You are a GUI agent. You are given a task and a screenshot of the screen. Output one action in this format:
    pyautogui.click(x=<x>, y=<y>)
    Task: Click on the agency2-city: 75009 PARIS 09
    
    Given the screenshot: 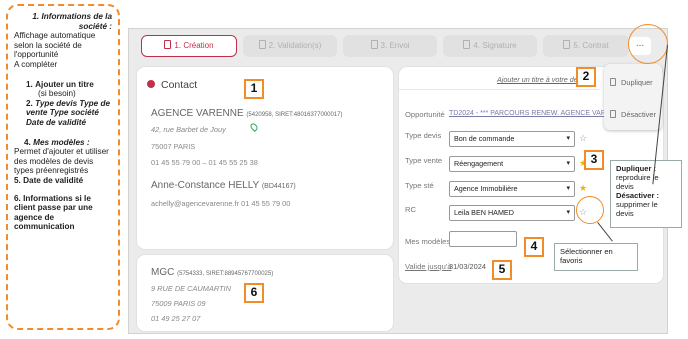 What is the action you would take?
    pyautogui.click(x=178, y=303)
    